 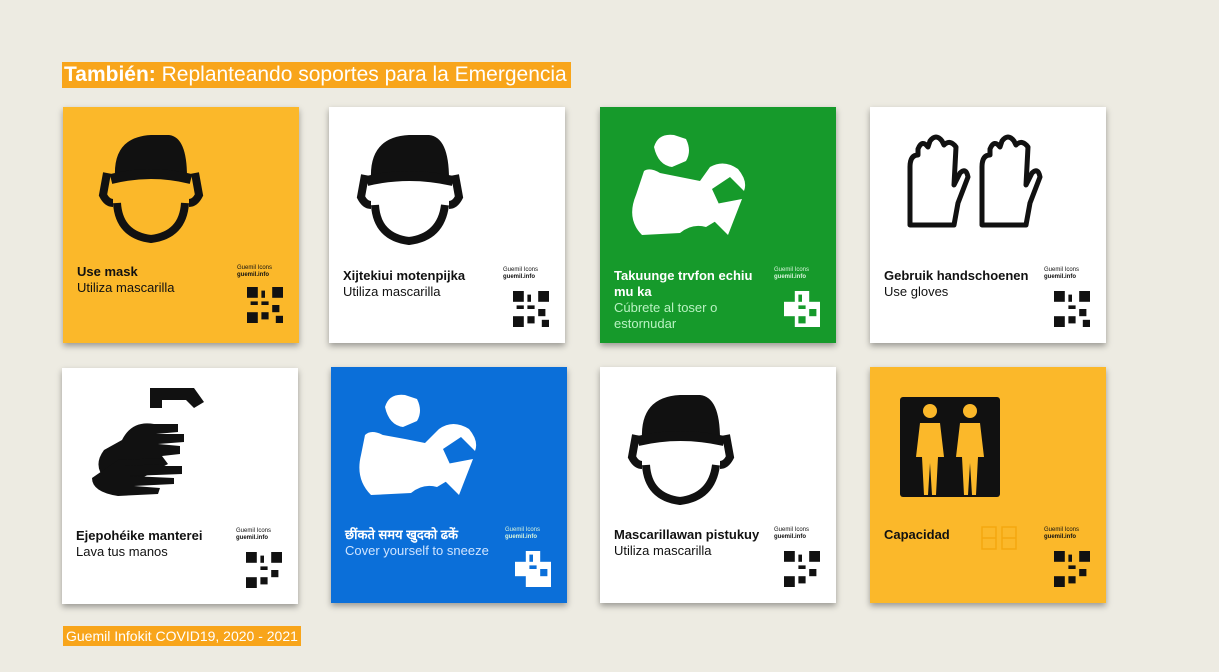 What do you see at coordinates (402, 534) in the screenshot?
I see `card-main: छींकते समय खुदको ढकें` at bounding box center [402, 534].